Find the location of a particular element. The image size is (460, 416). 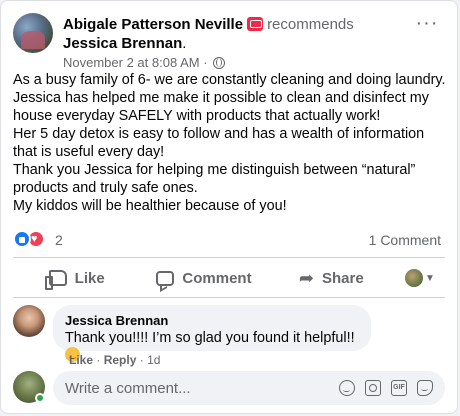

caret-icon: ▼ is located at coordinates (430, 278).